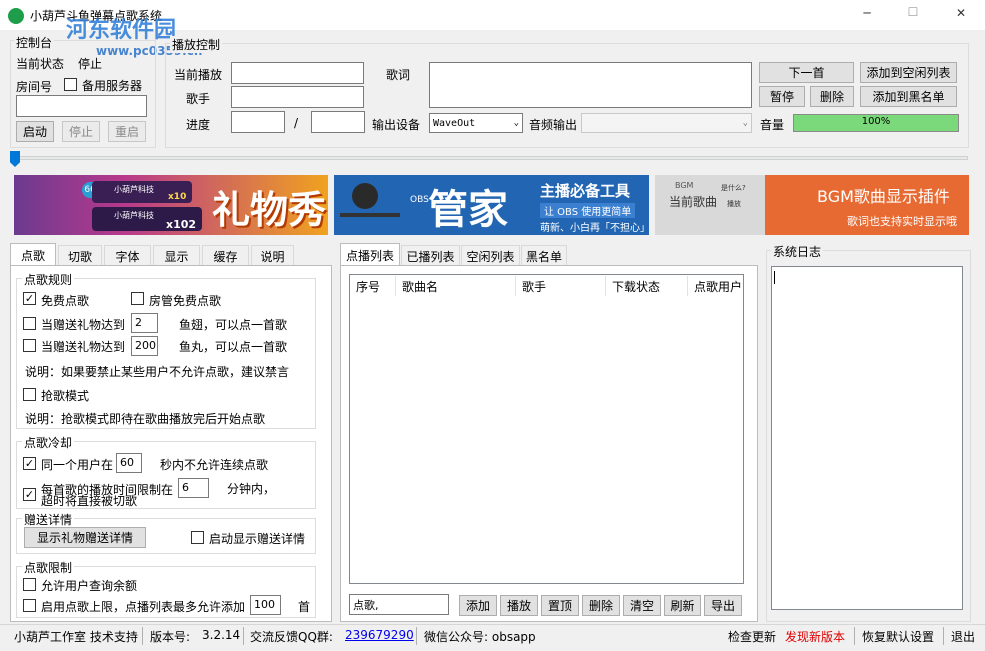  I want to click on playlist-tab: 点播列表, so click(370, 254).